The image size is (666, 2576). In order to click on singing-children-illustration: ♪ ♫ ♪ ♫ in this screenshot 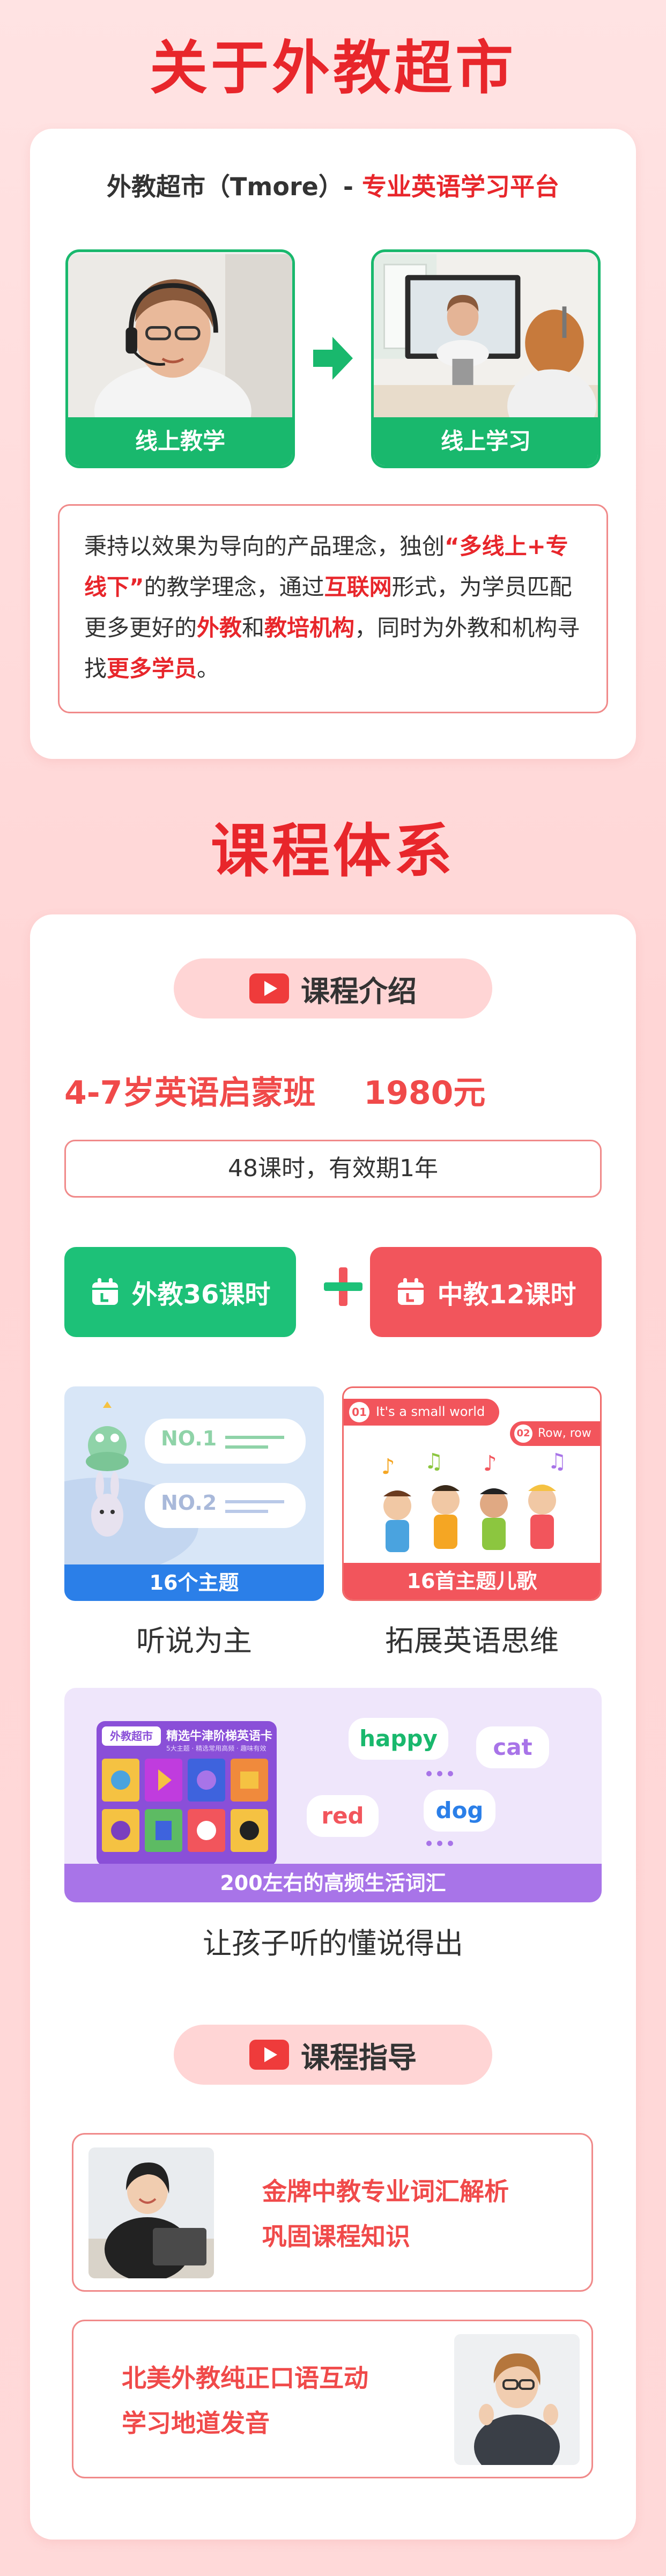, I will do `click(474, 1500)`.